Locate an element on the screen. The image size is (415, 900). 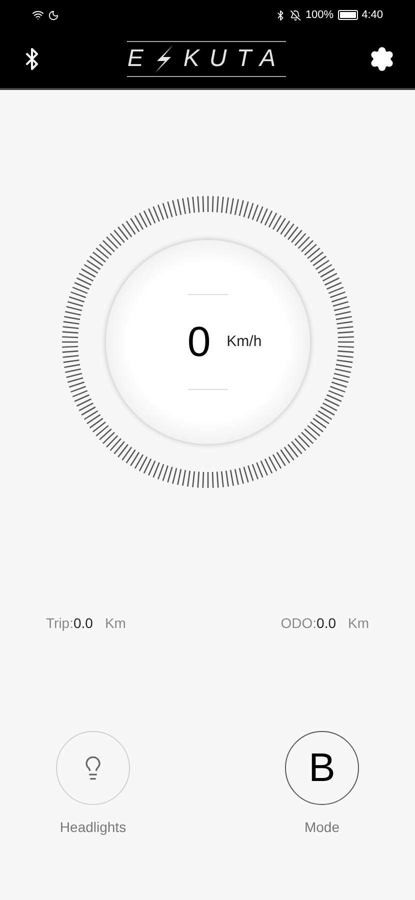
speed-unit: Km/h is located at coordinates (244, 342).